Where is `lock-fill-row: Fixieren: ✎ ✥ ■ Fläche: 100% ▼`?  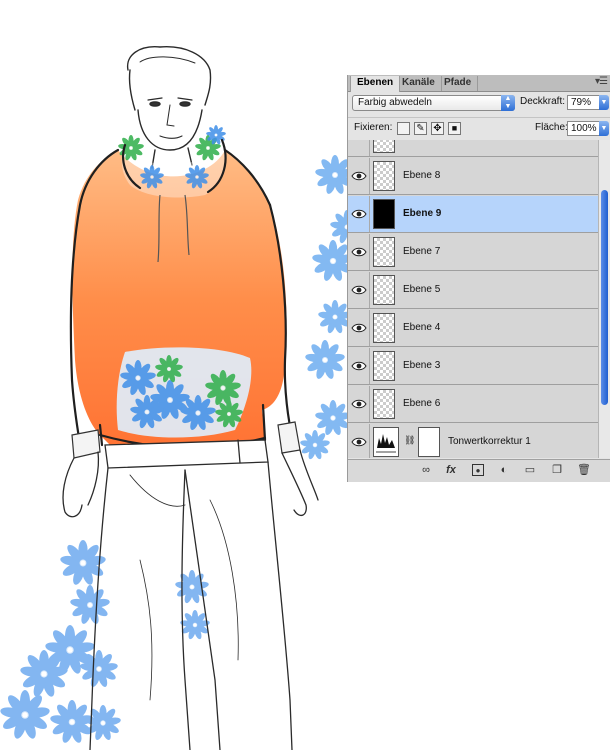 lock-fill-row: Fixieren: ✎ ✥ ■ Fläche: 100% ▼ is located at coordinates (479, 129).